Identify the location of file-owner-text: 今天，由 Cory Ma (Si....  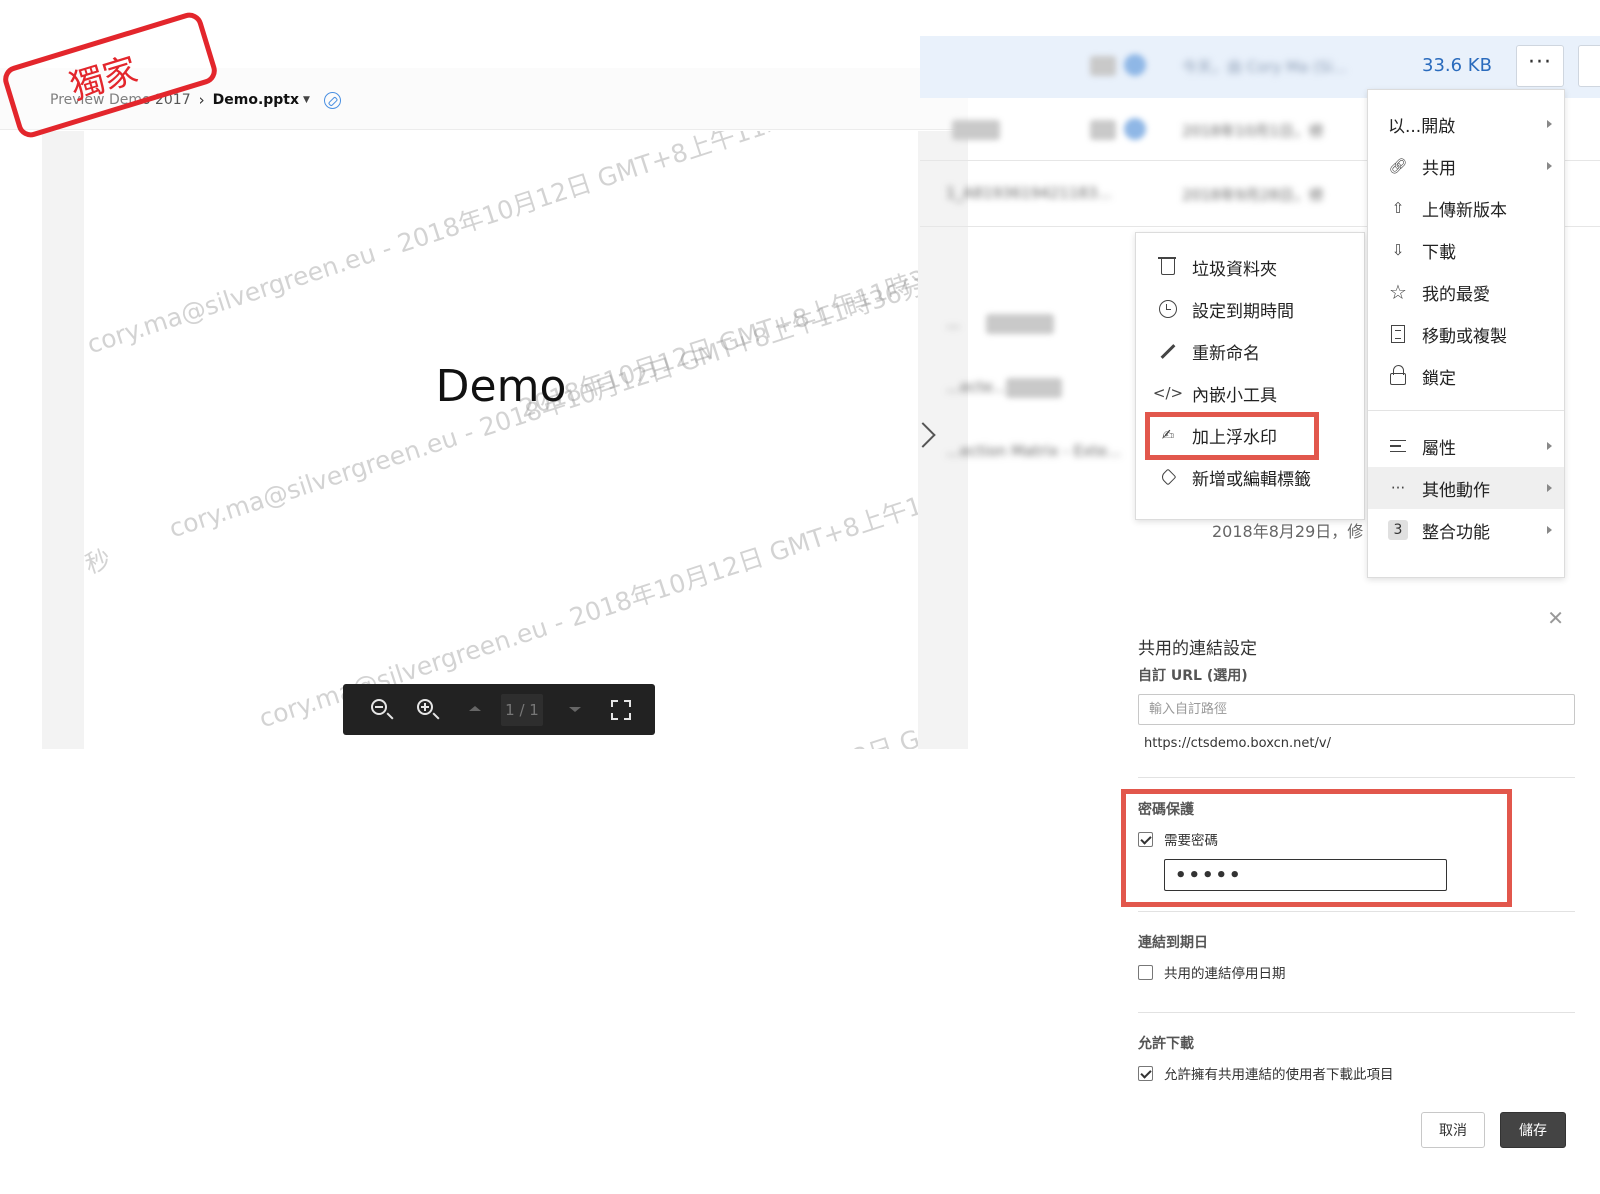
(1264, 67).